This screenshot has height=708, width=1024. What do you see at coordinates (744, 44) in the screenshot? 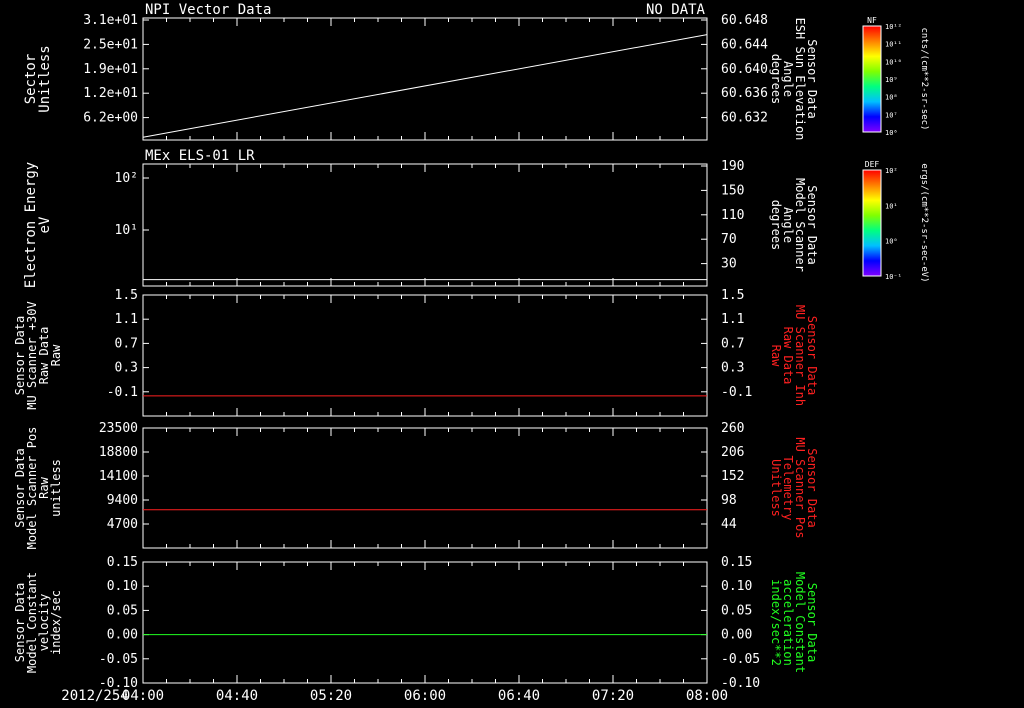
I see `y-tick-label-right: 60.644` at bounding box center [744, 44].